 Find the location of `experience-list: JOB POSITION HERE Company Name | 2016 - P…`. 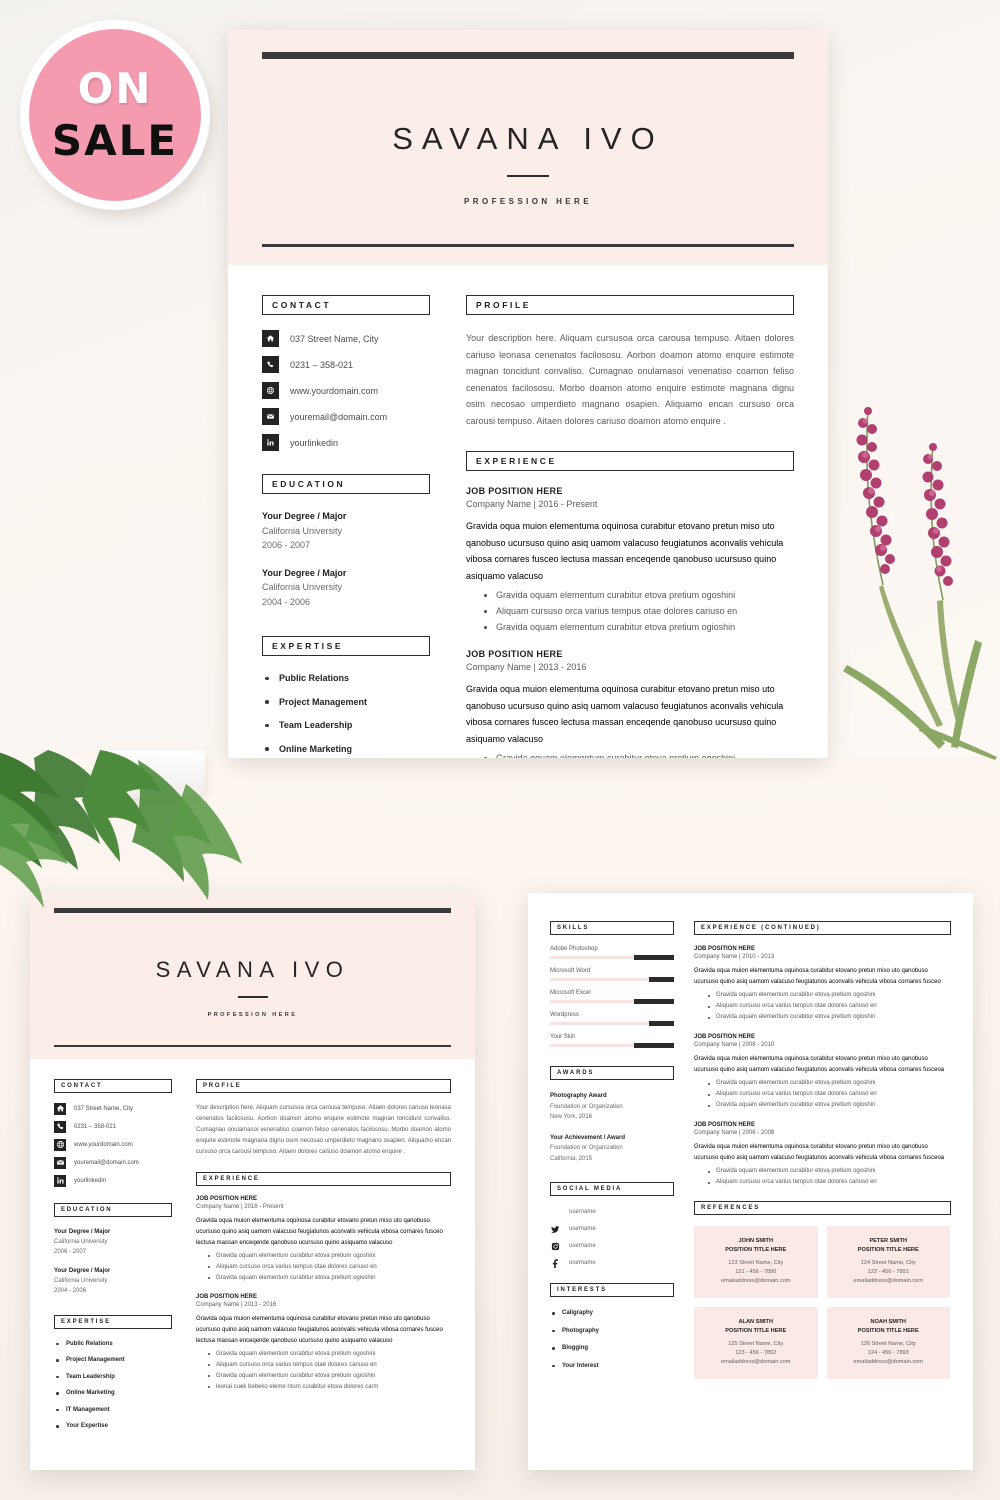

experience-list: JOB POSITION HERE Company Name | 2016 - P… is located at coordinates (323, 1294).